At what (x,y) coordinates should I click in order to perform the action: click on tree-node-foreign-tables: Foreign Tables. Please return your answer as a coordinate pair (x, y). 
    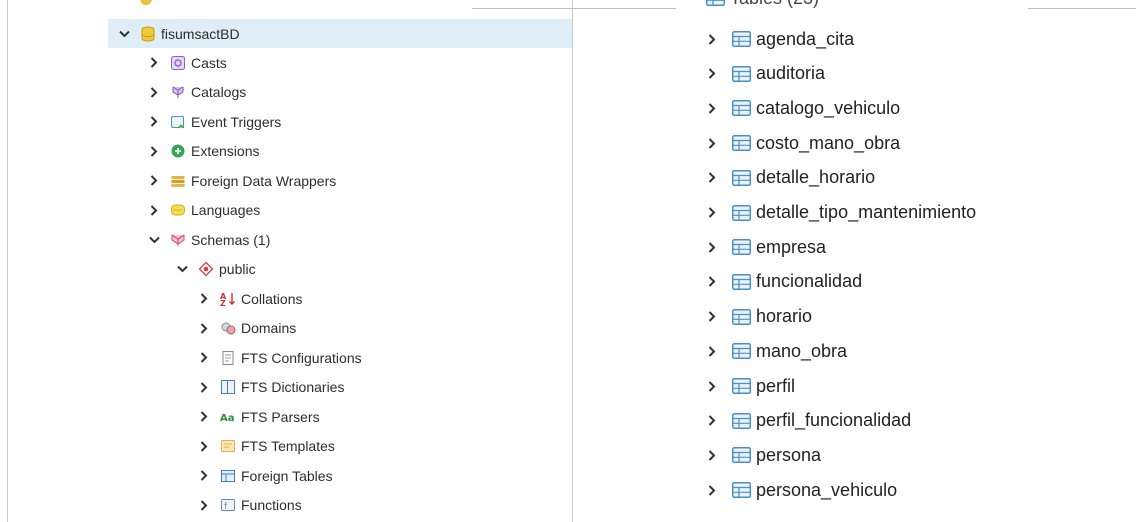
    Looking at the image, I should click on (265, 475).